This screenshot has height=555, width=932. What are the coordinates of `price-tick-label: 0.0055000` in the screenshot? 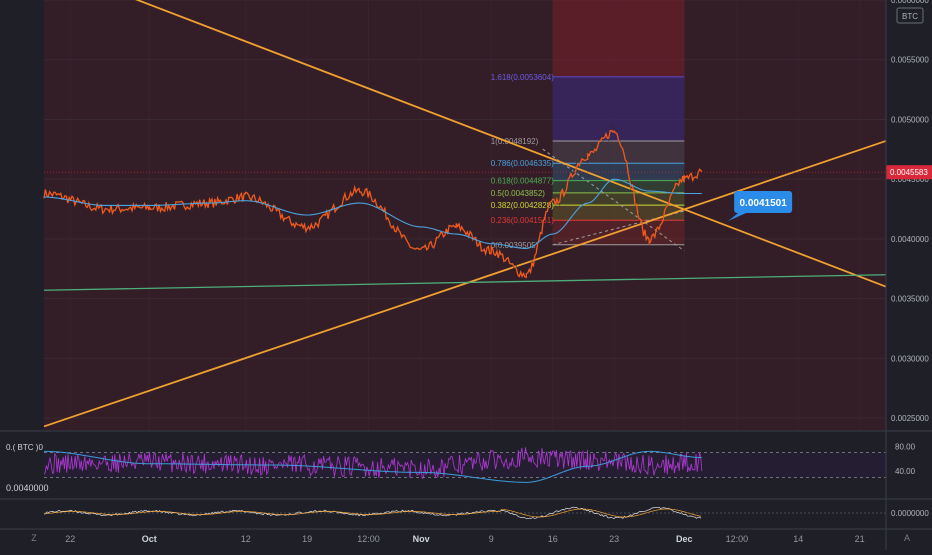 It's located at (910, 60).